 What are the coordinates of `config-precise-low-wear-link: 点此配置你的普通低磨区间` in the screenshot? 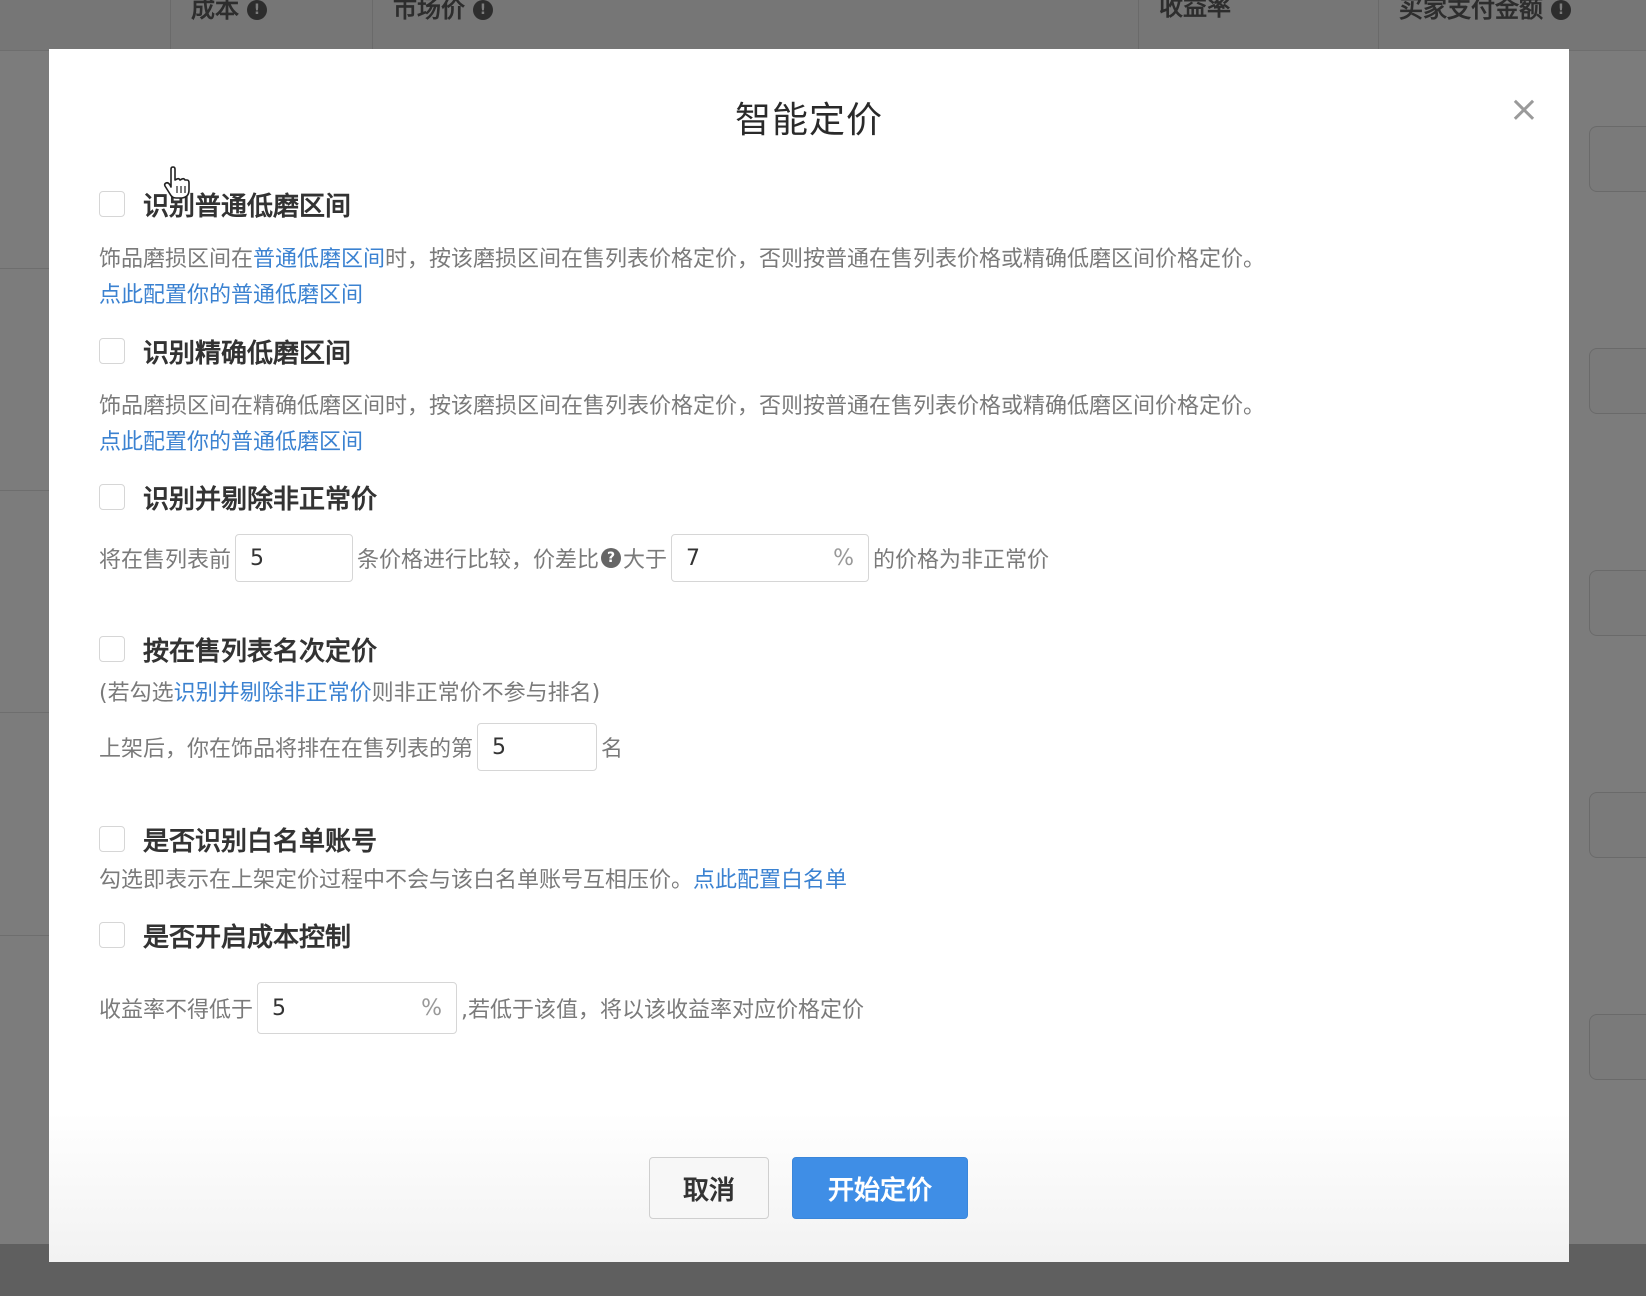 It's located at (231, 443).